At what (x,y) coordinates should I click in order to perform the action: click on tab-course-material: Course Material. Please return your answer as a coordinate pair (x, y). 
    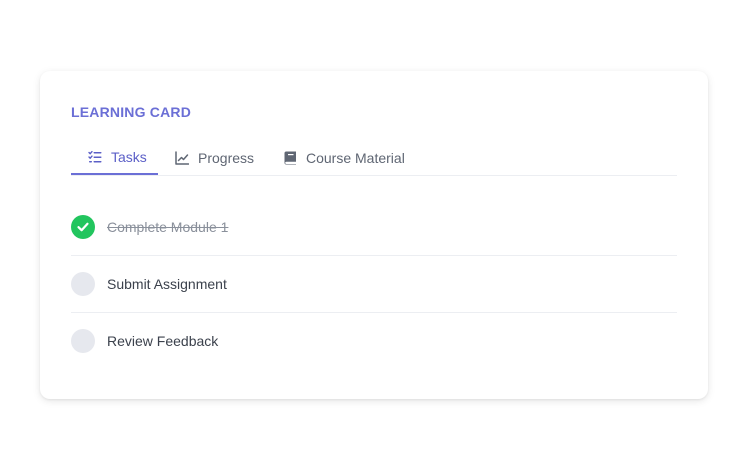
    Looking at the image, I should click on (336, 158).